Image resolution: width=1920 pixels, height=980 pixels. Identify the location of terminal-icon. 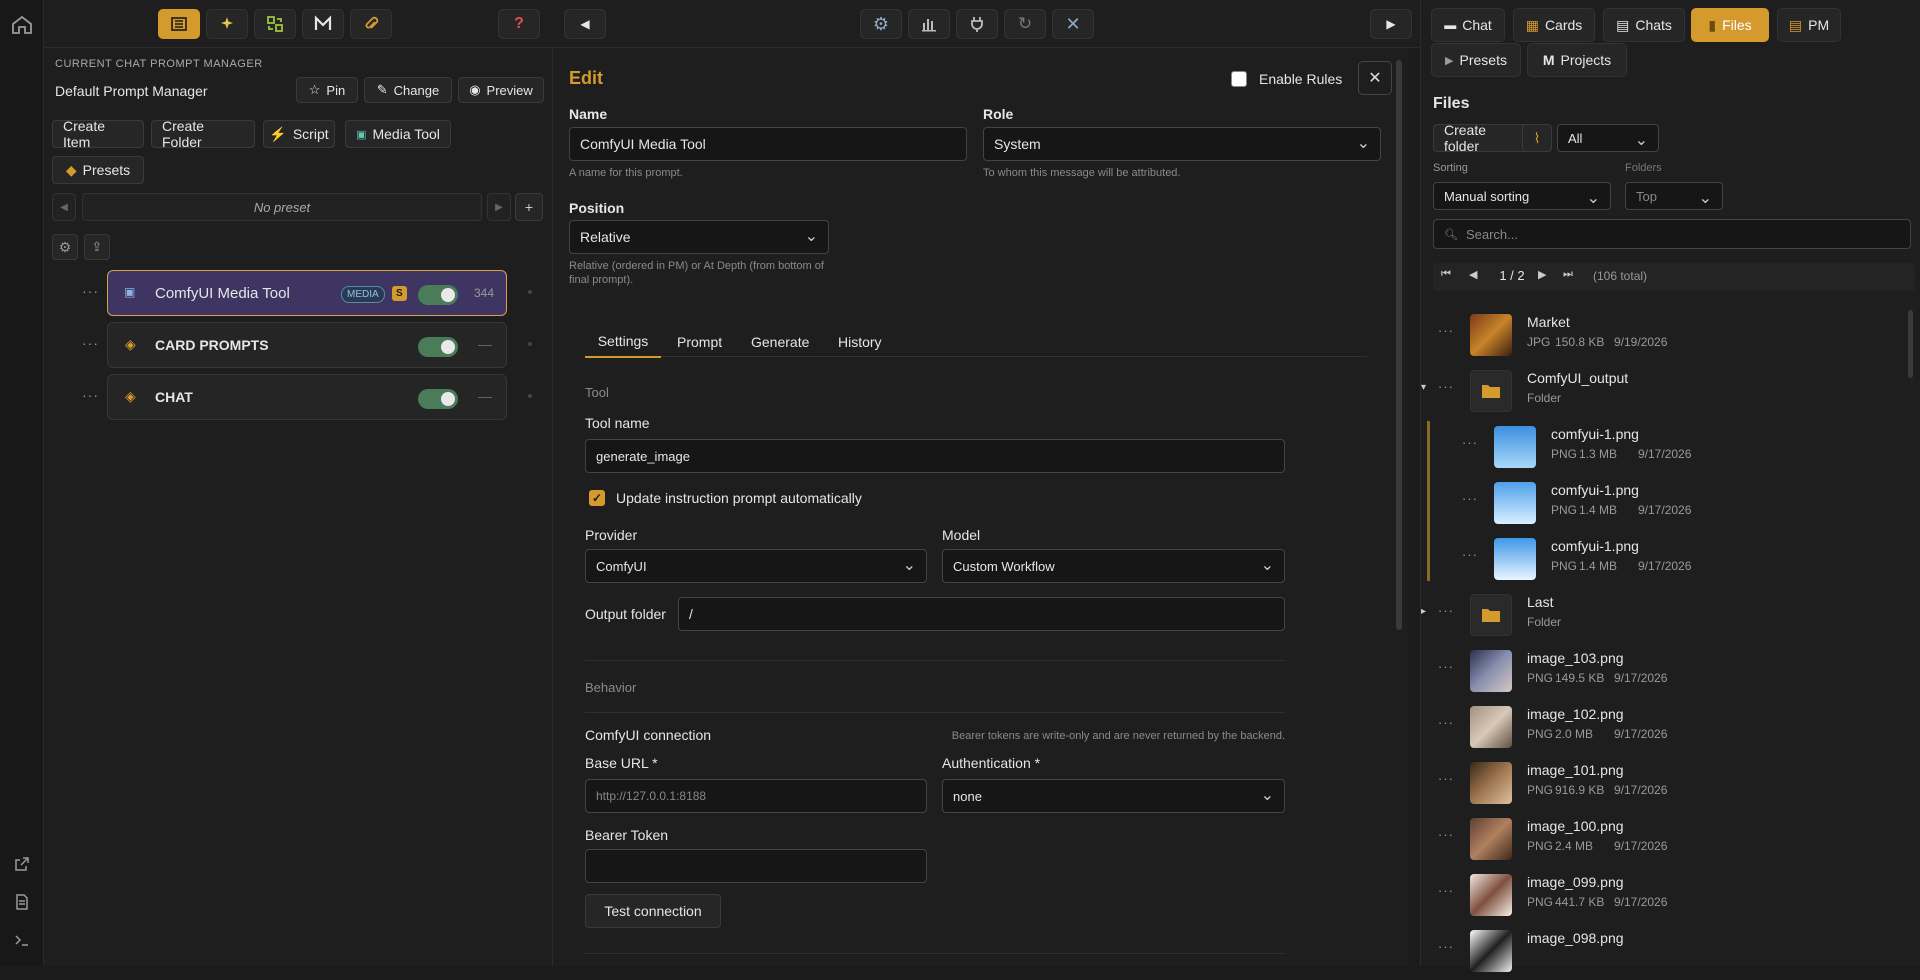
(22, 940).